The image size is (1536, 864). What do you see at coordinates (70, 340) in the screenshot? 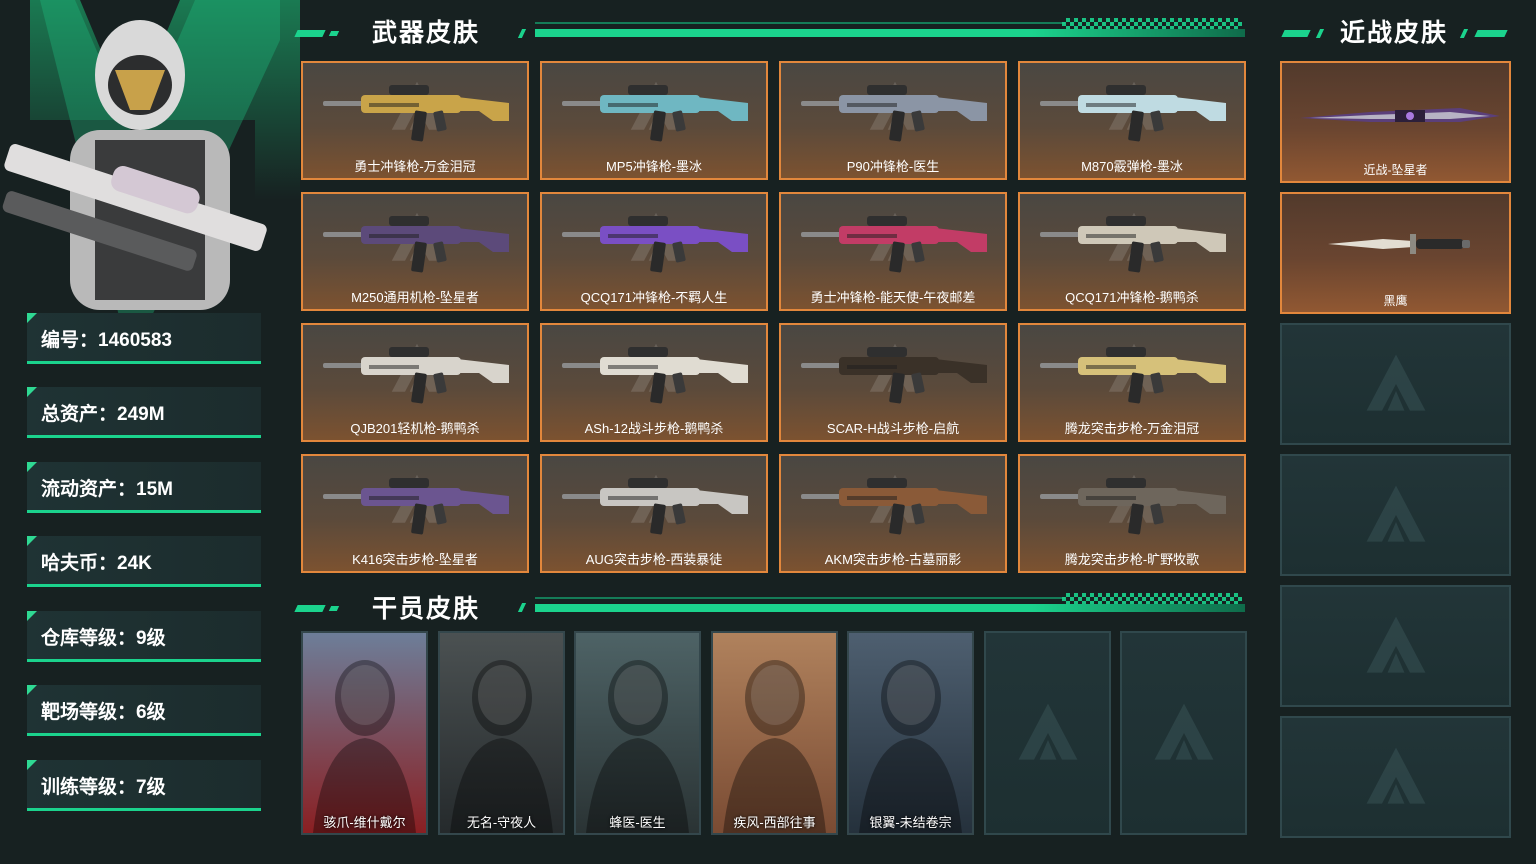
I see `stat-label: 编号：` at bounding box center [70, 340].